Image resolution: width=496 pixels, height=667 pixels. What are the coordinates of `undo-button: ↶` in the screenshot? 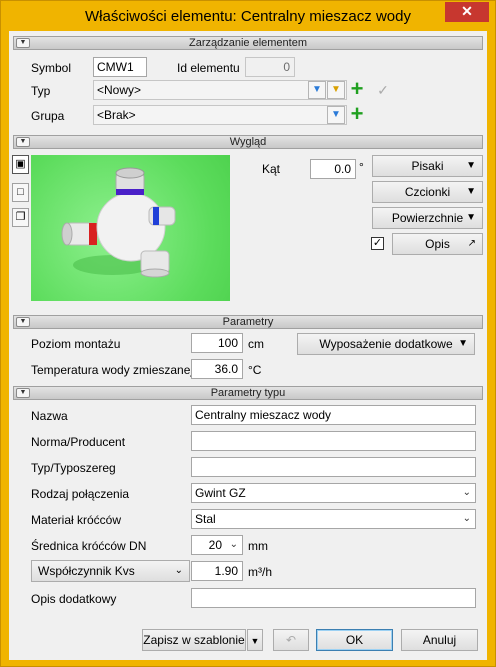 It's located at (291, 640).